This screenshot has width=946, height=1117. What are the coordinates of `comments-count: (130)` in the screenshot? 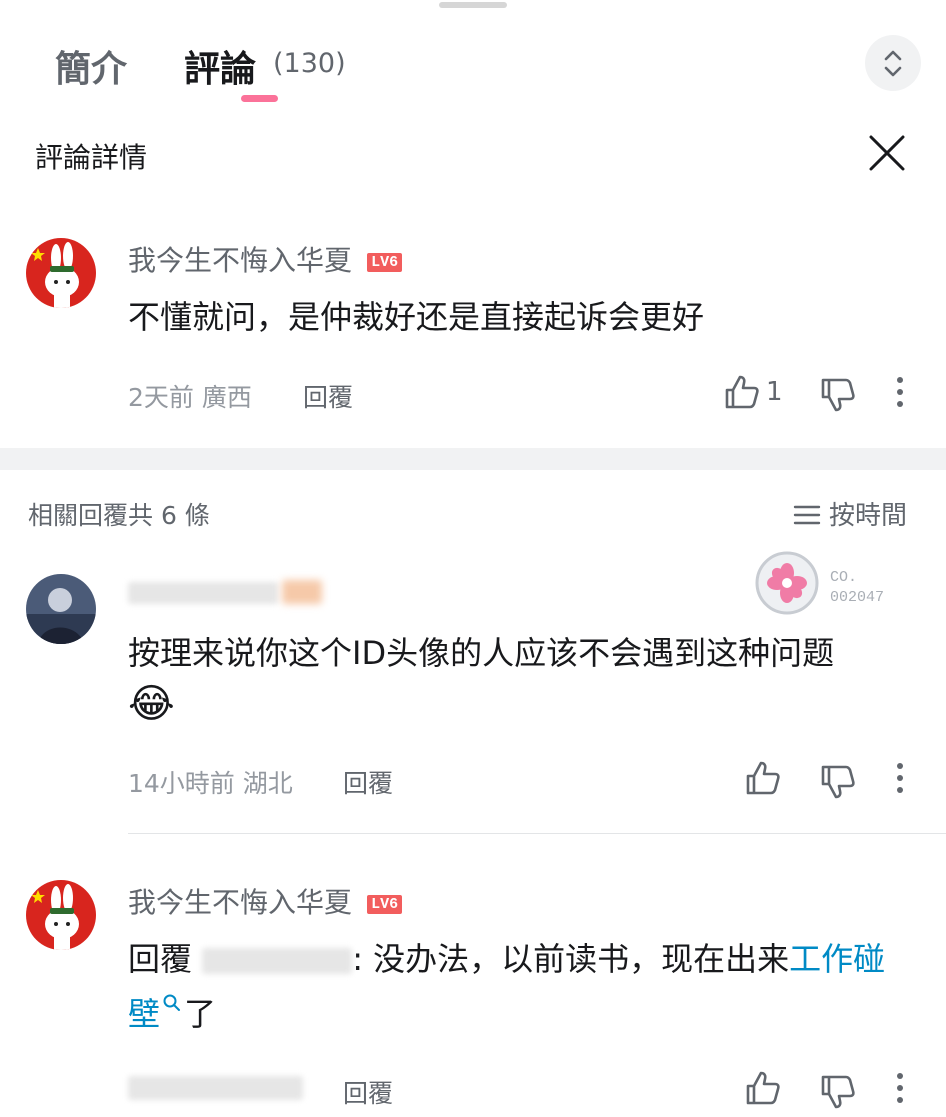 It's located at (309, 63).